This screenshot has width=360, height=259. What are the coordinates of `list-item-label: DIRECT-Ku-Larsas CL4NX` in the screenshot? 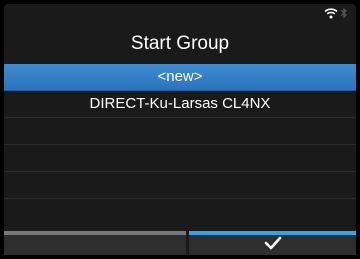 It's located at (180, 103).